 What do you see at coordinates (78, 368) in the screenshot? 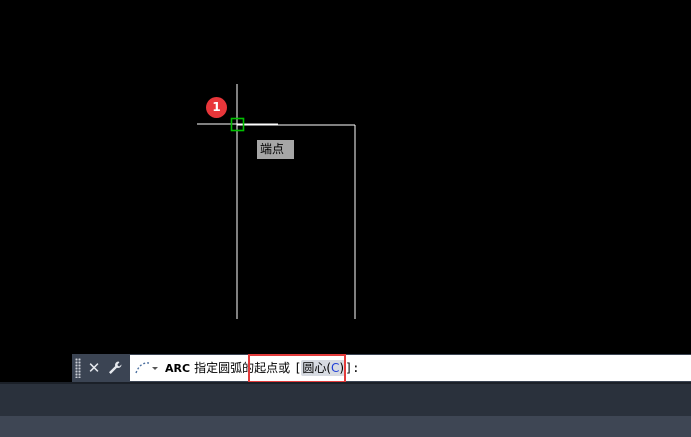
I see `drag-handle-icon` at bounding box center [78, 368].